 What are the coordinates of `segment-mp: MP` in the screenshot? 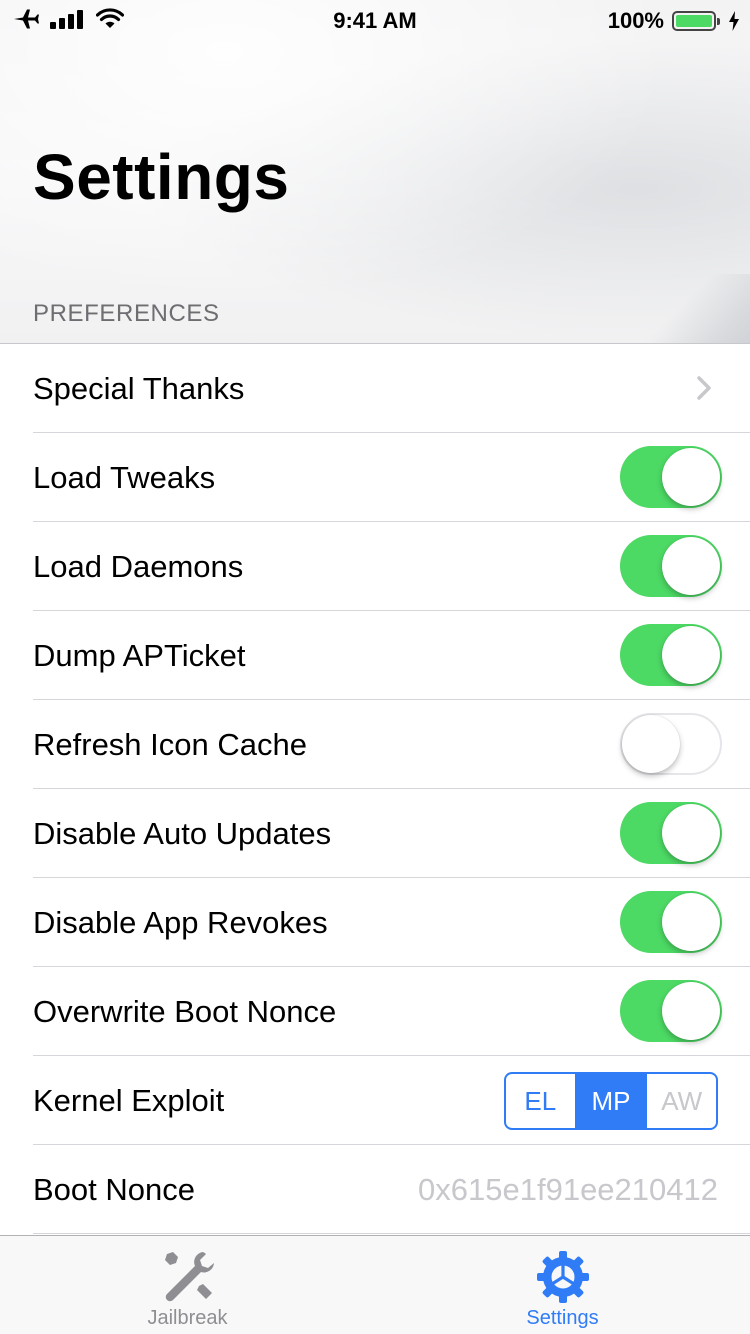 It's located at (612, 1101).